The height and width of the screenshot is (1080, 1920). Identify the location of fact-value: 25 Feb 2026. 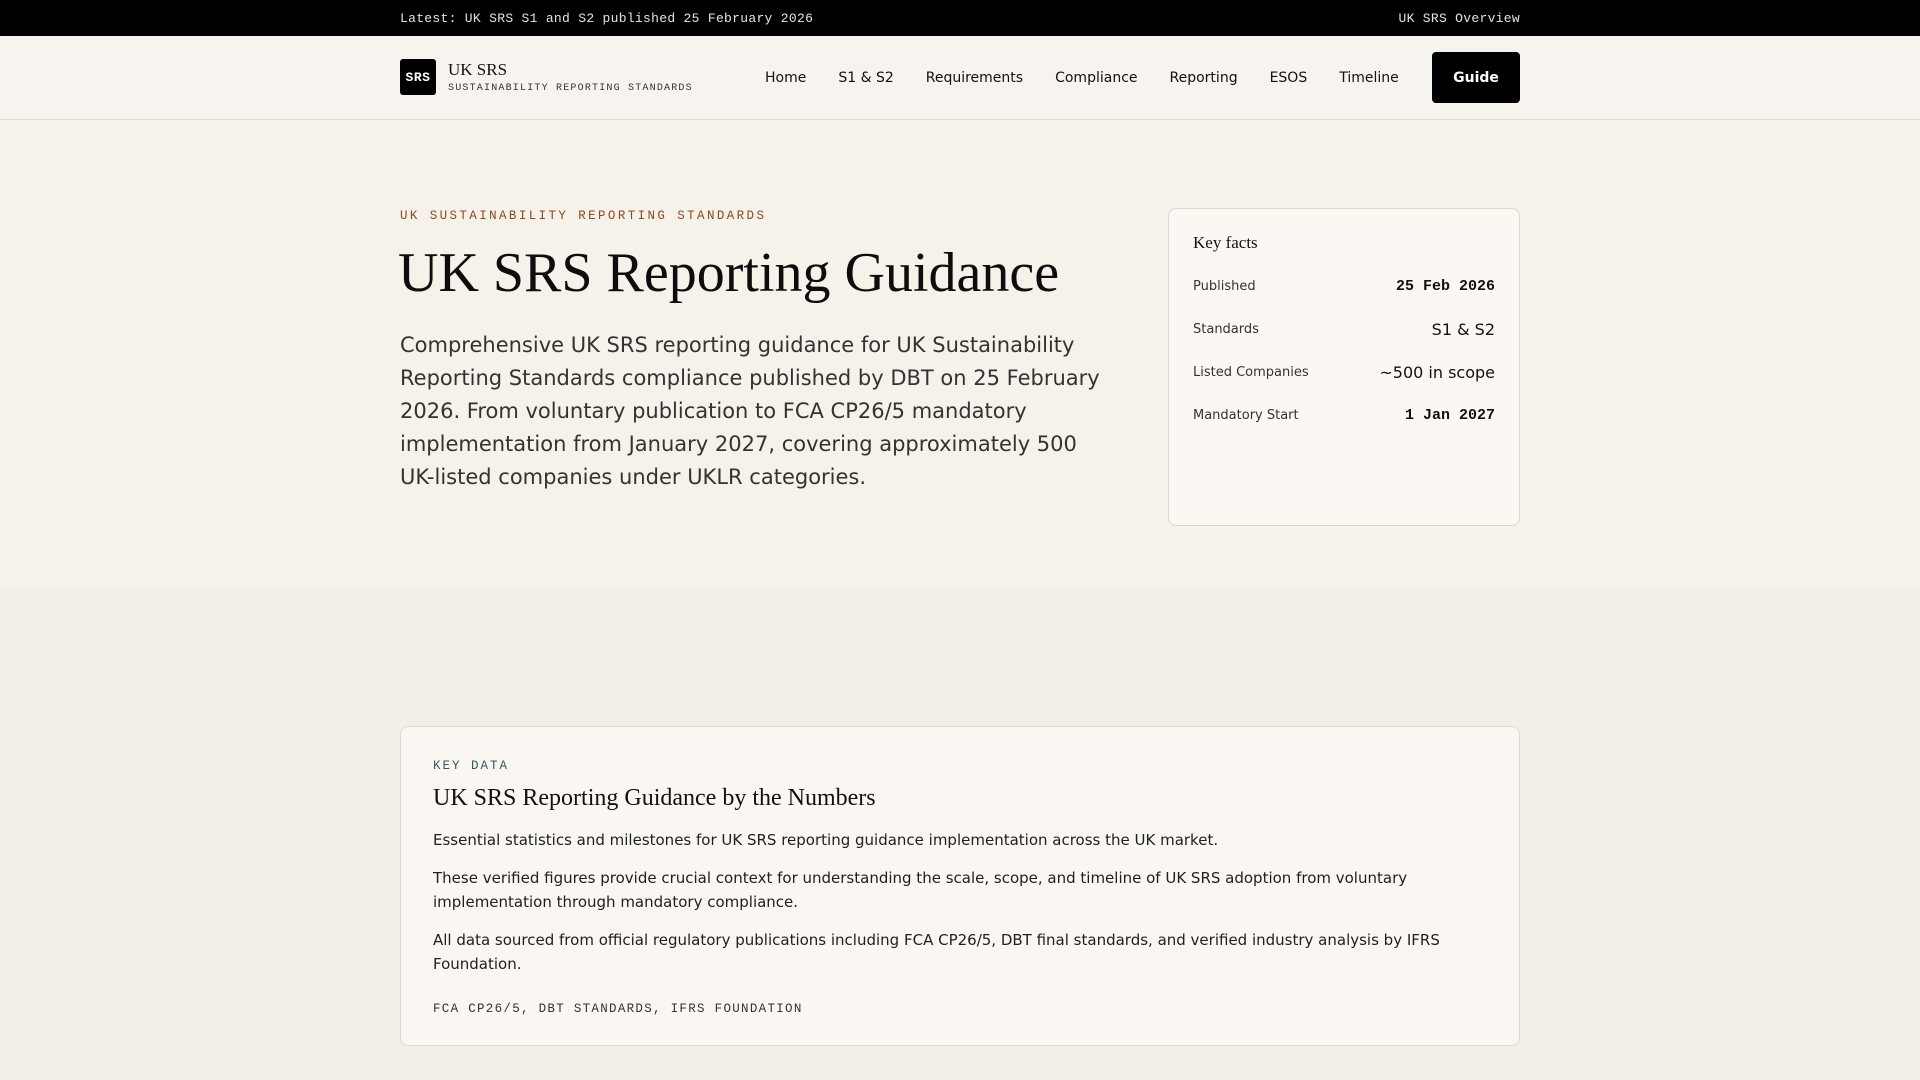
(1445, 286).